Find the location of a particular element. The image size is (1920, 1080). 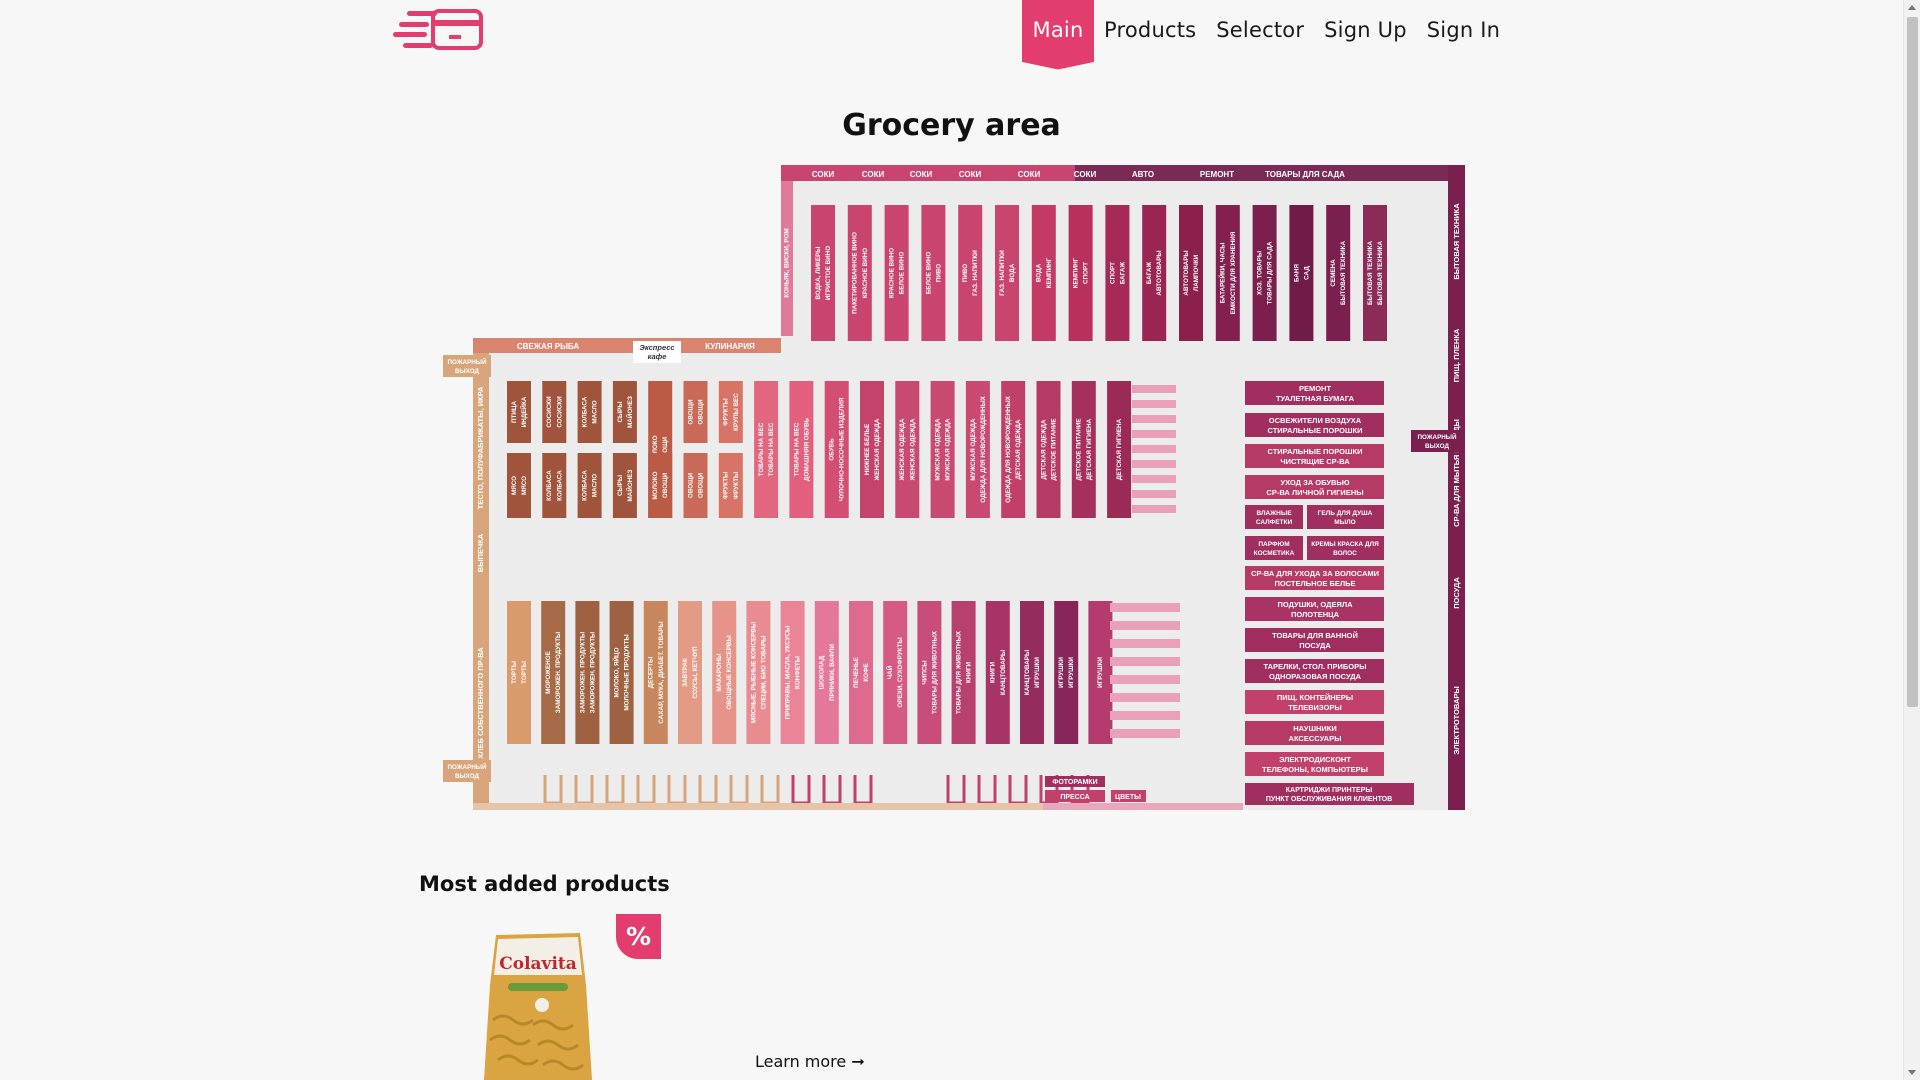

right-block-label: ОДНОРАЗОВАЯ ПОСУДА is located at coordinates (1315, 676).